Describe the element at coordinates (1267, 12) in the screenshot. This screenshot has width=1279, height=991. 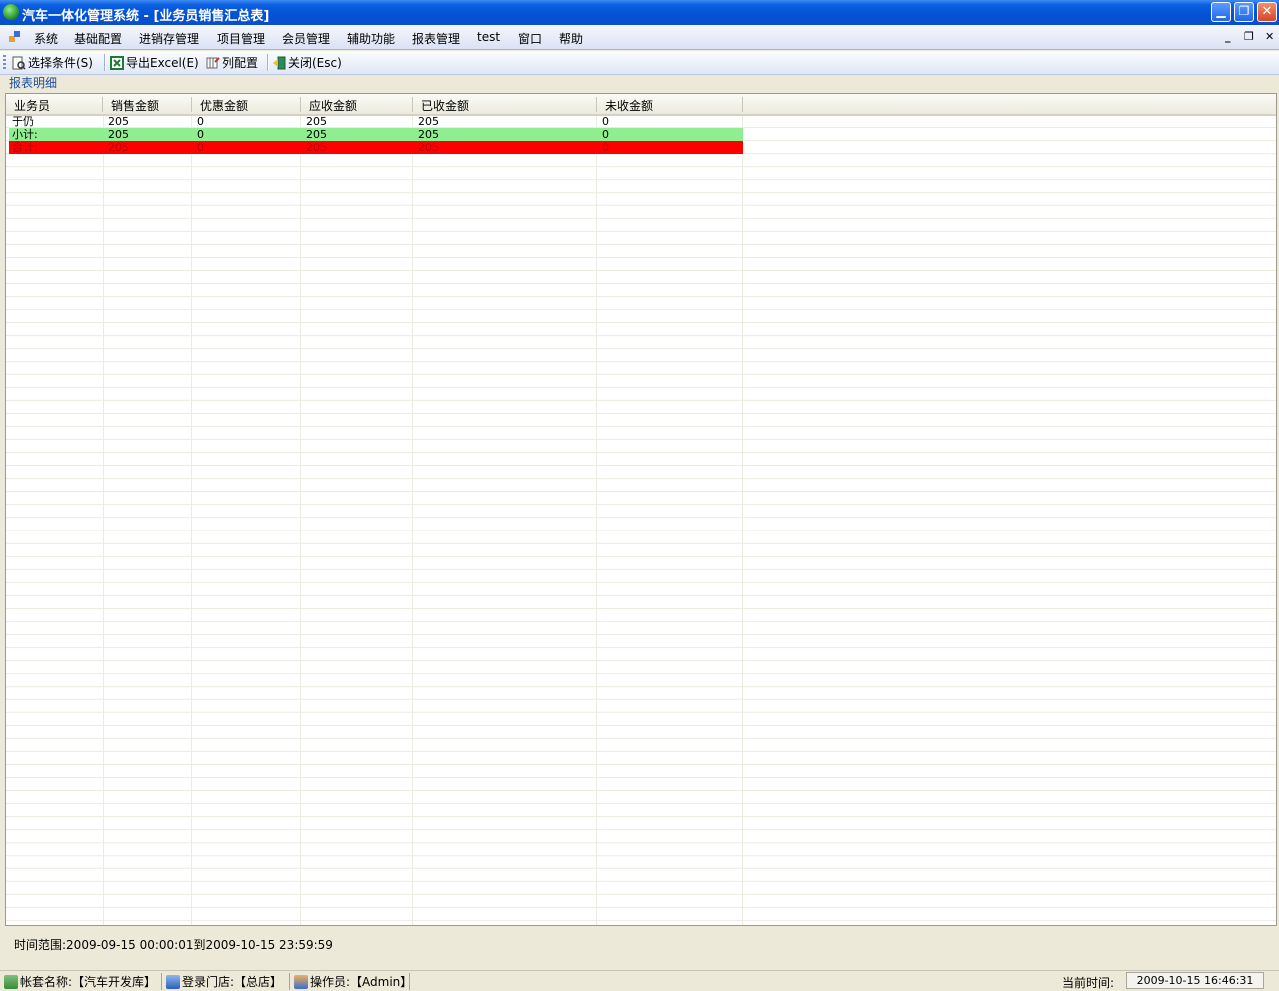
I see `close-window-button: ✕` at that location.